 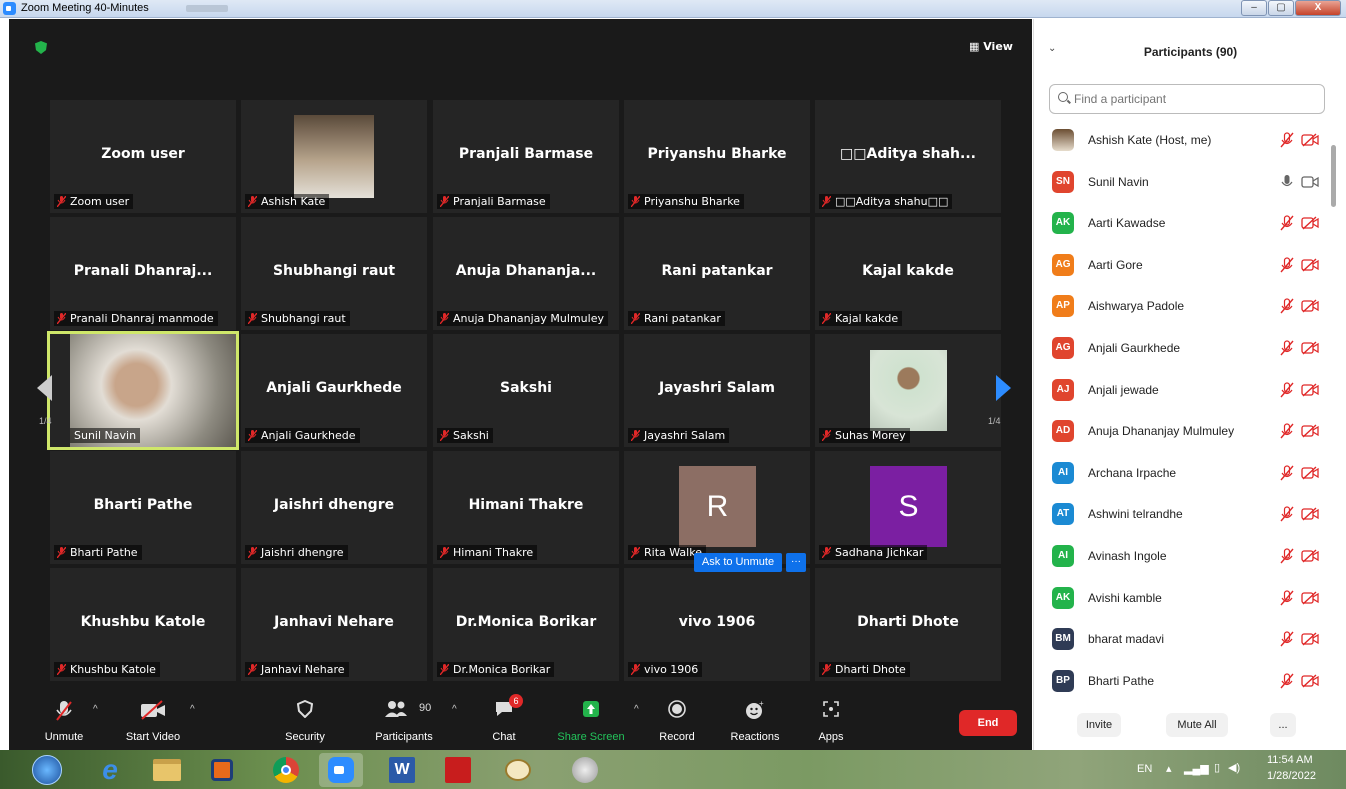 I want to click on tray-expand-icon: ▴, so click(x=1169, y=768).